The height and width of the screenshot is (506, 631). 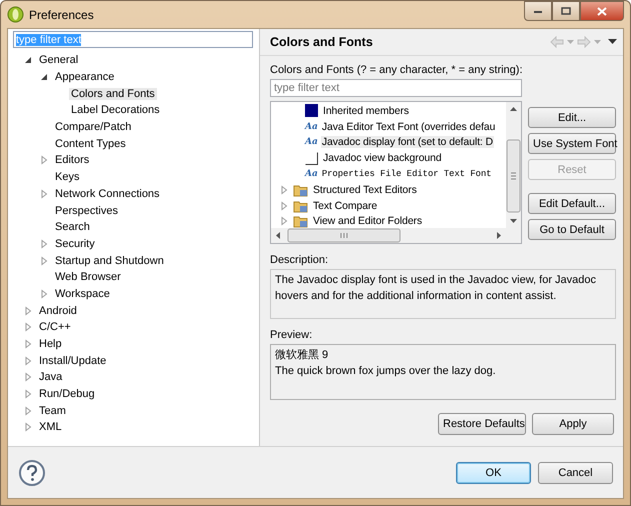 I want to click on list-item: Java Editor Text Font (overrides defau, so click(x=408, y=126).